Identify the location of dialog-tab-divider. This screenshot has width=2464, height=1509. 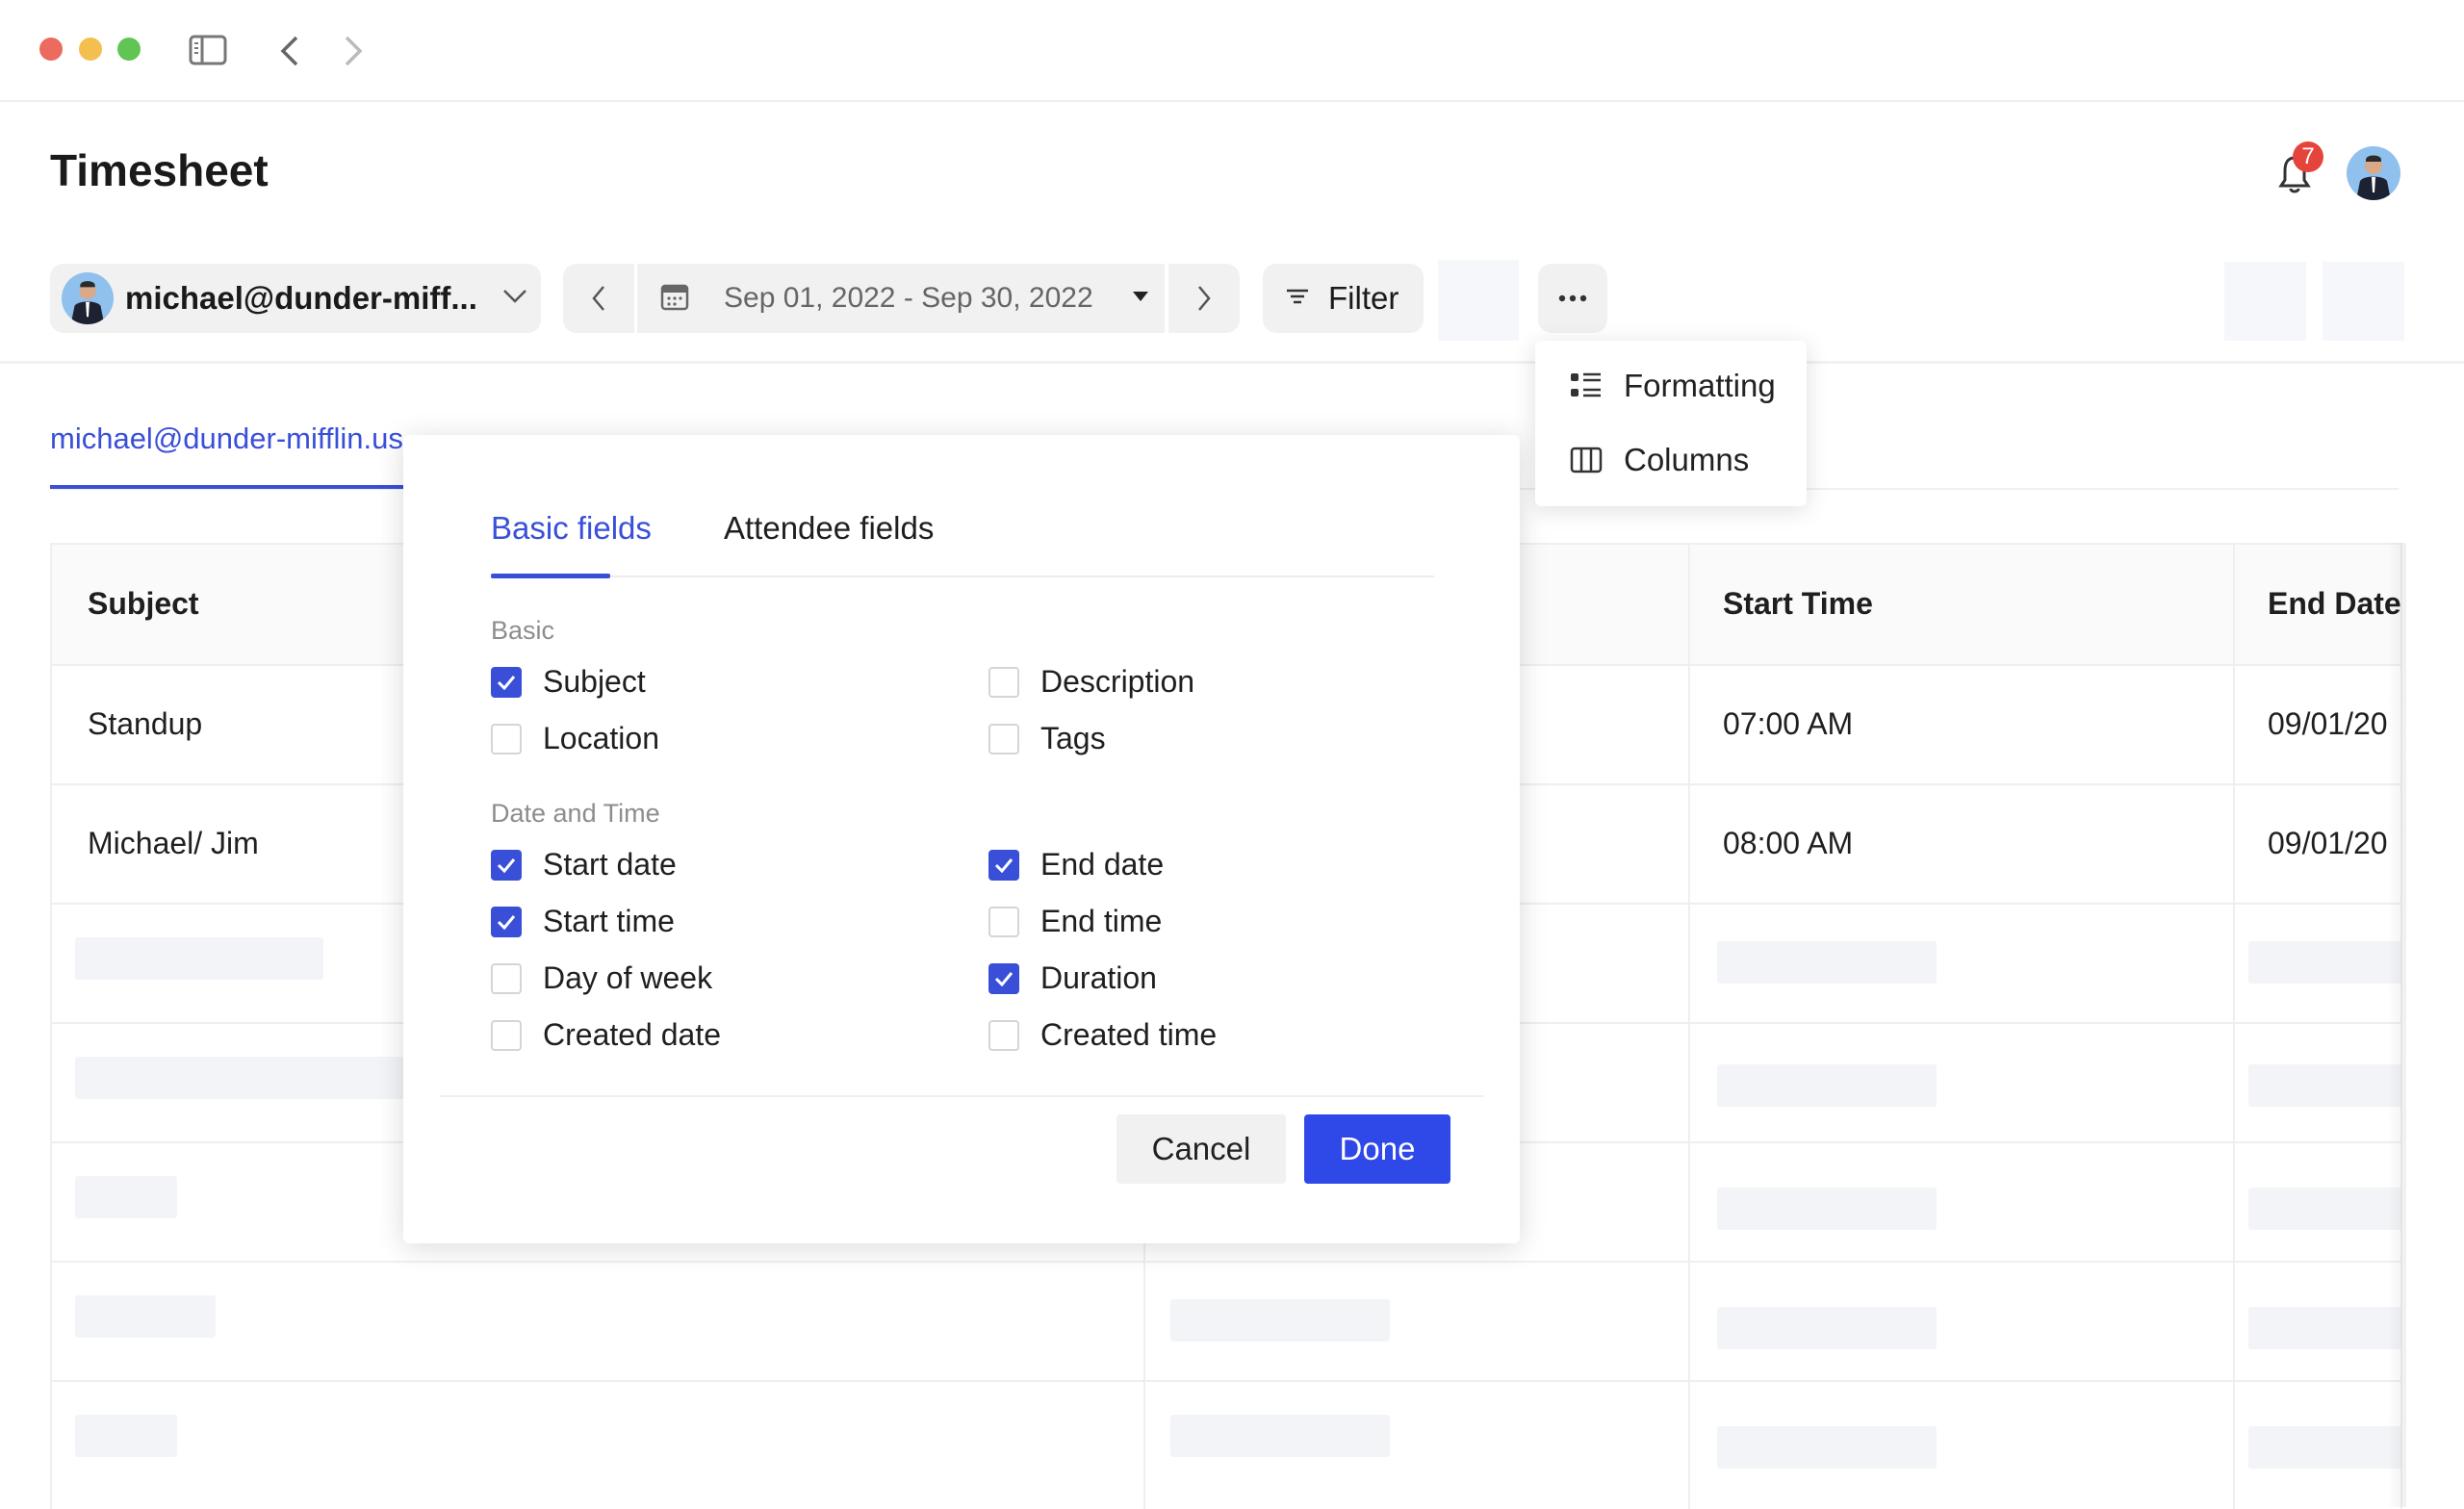
(962, 576).